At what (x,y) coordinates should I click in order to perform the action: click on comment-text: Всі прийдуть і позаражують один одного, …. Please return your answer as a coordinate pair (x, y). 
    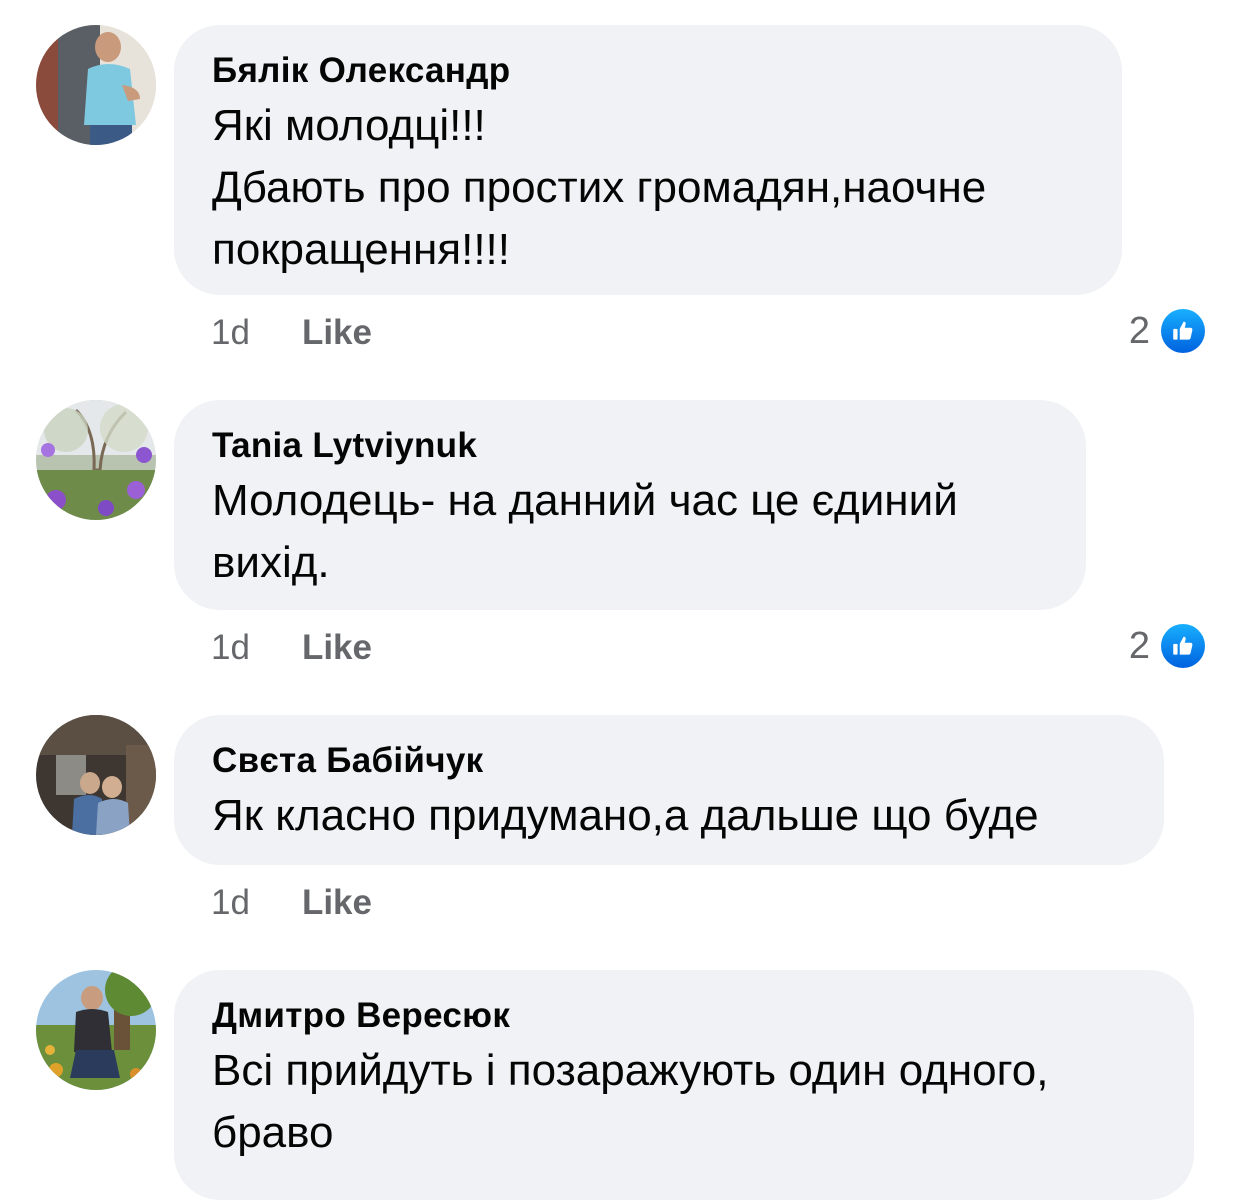
    Looking at the image, I should click on (630, 1101).